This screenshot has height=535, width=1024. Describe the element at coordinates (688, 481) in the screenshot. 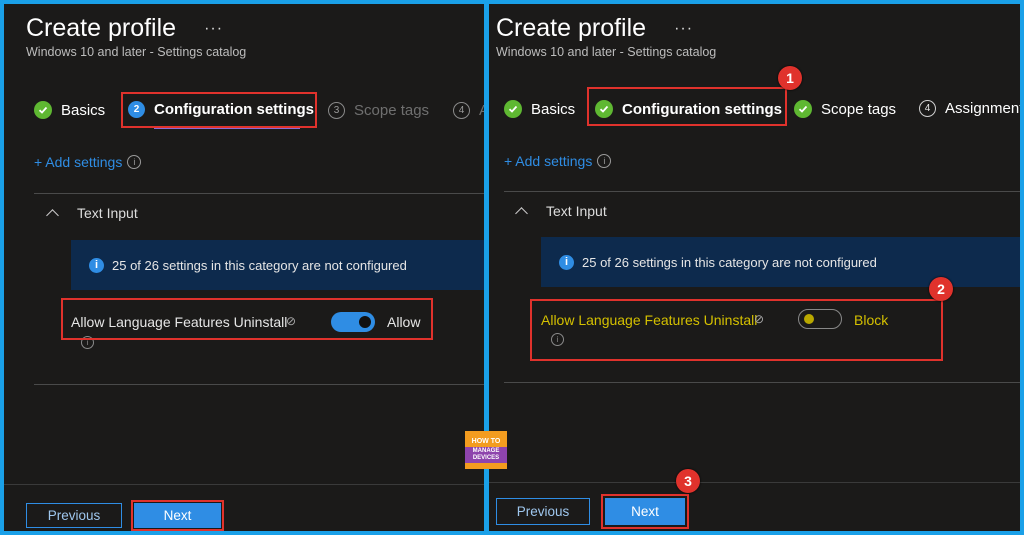

I see `callout-badge-3: 3` at that location.